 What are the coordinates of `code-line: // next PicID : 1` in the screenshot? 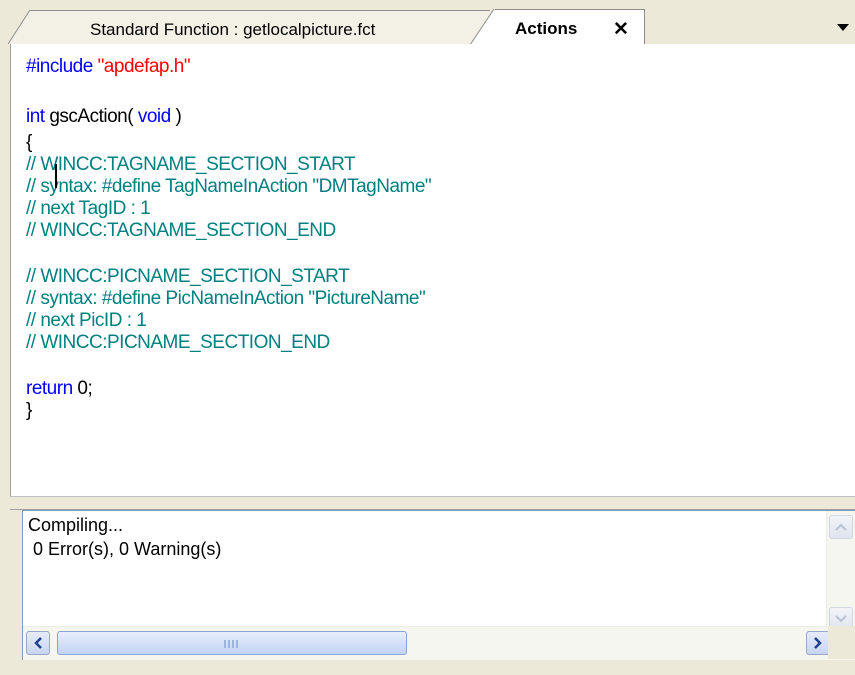 It's located at (86, 321).